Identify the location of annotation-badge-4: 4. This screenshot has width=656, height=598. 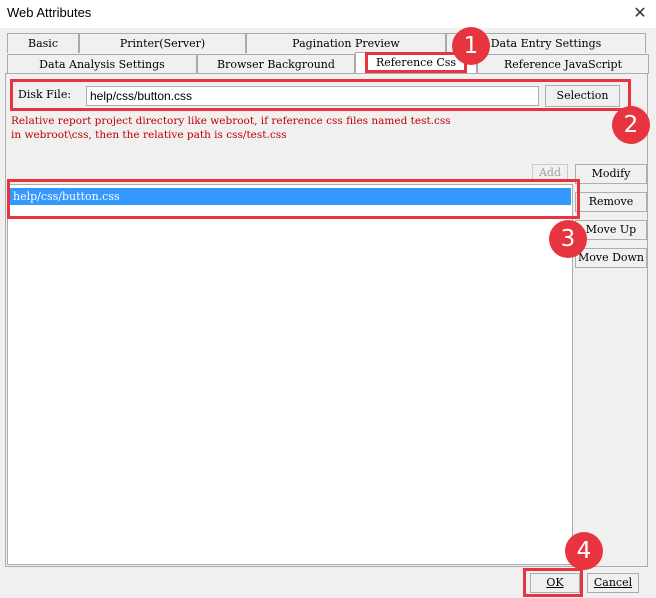
(584, 551).